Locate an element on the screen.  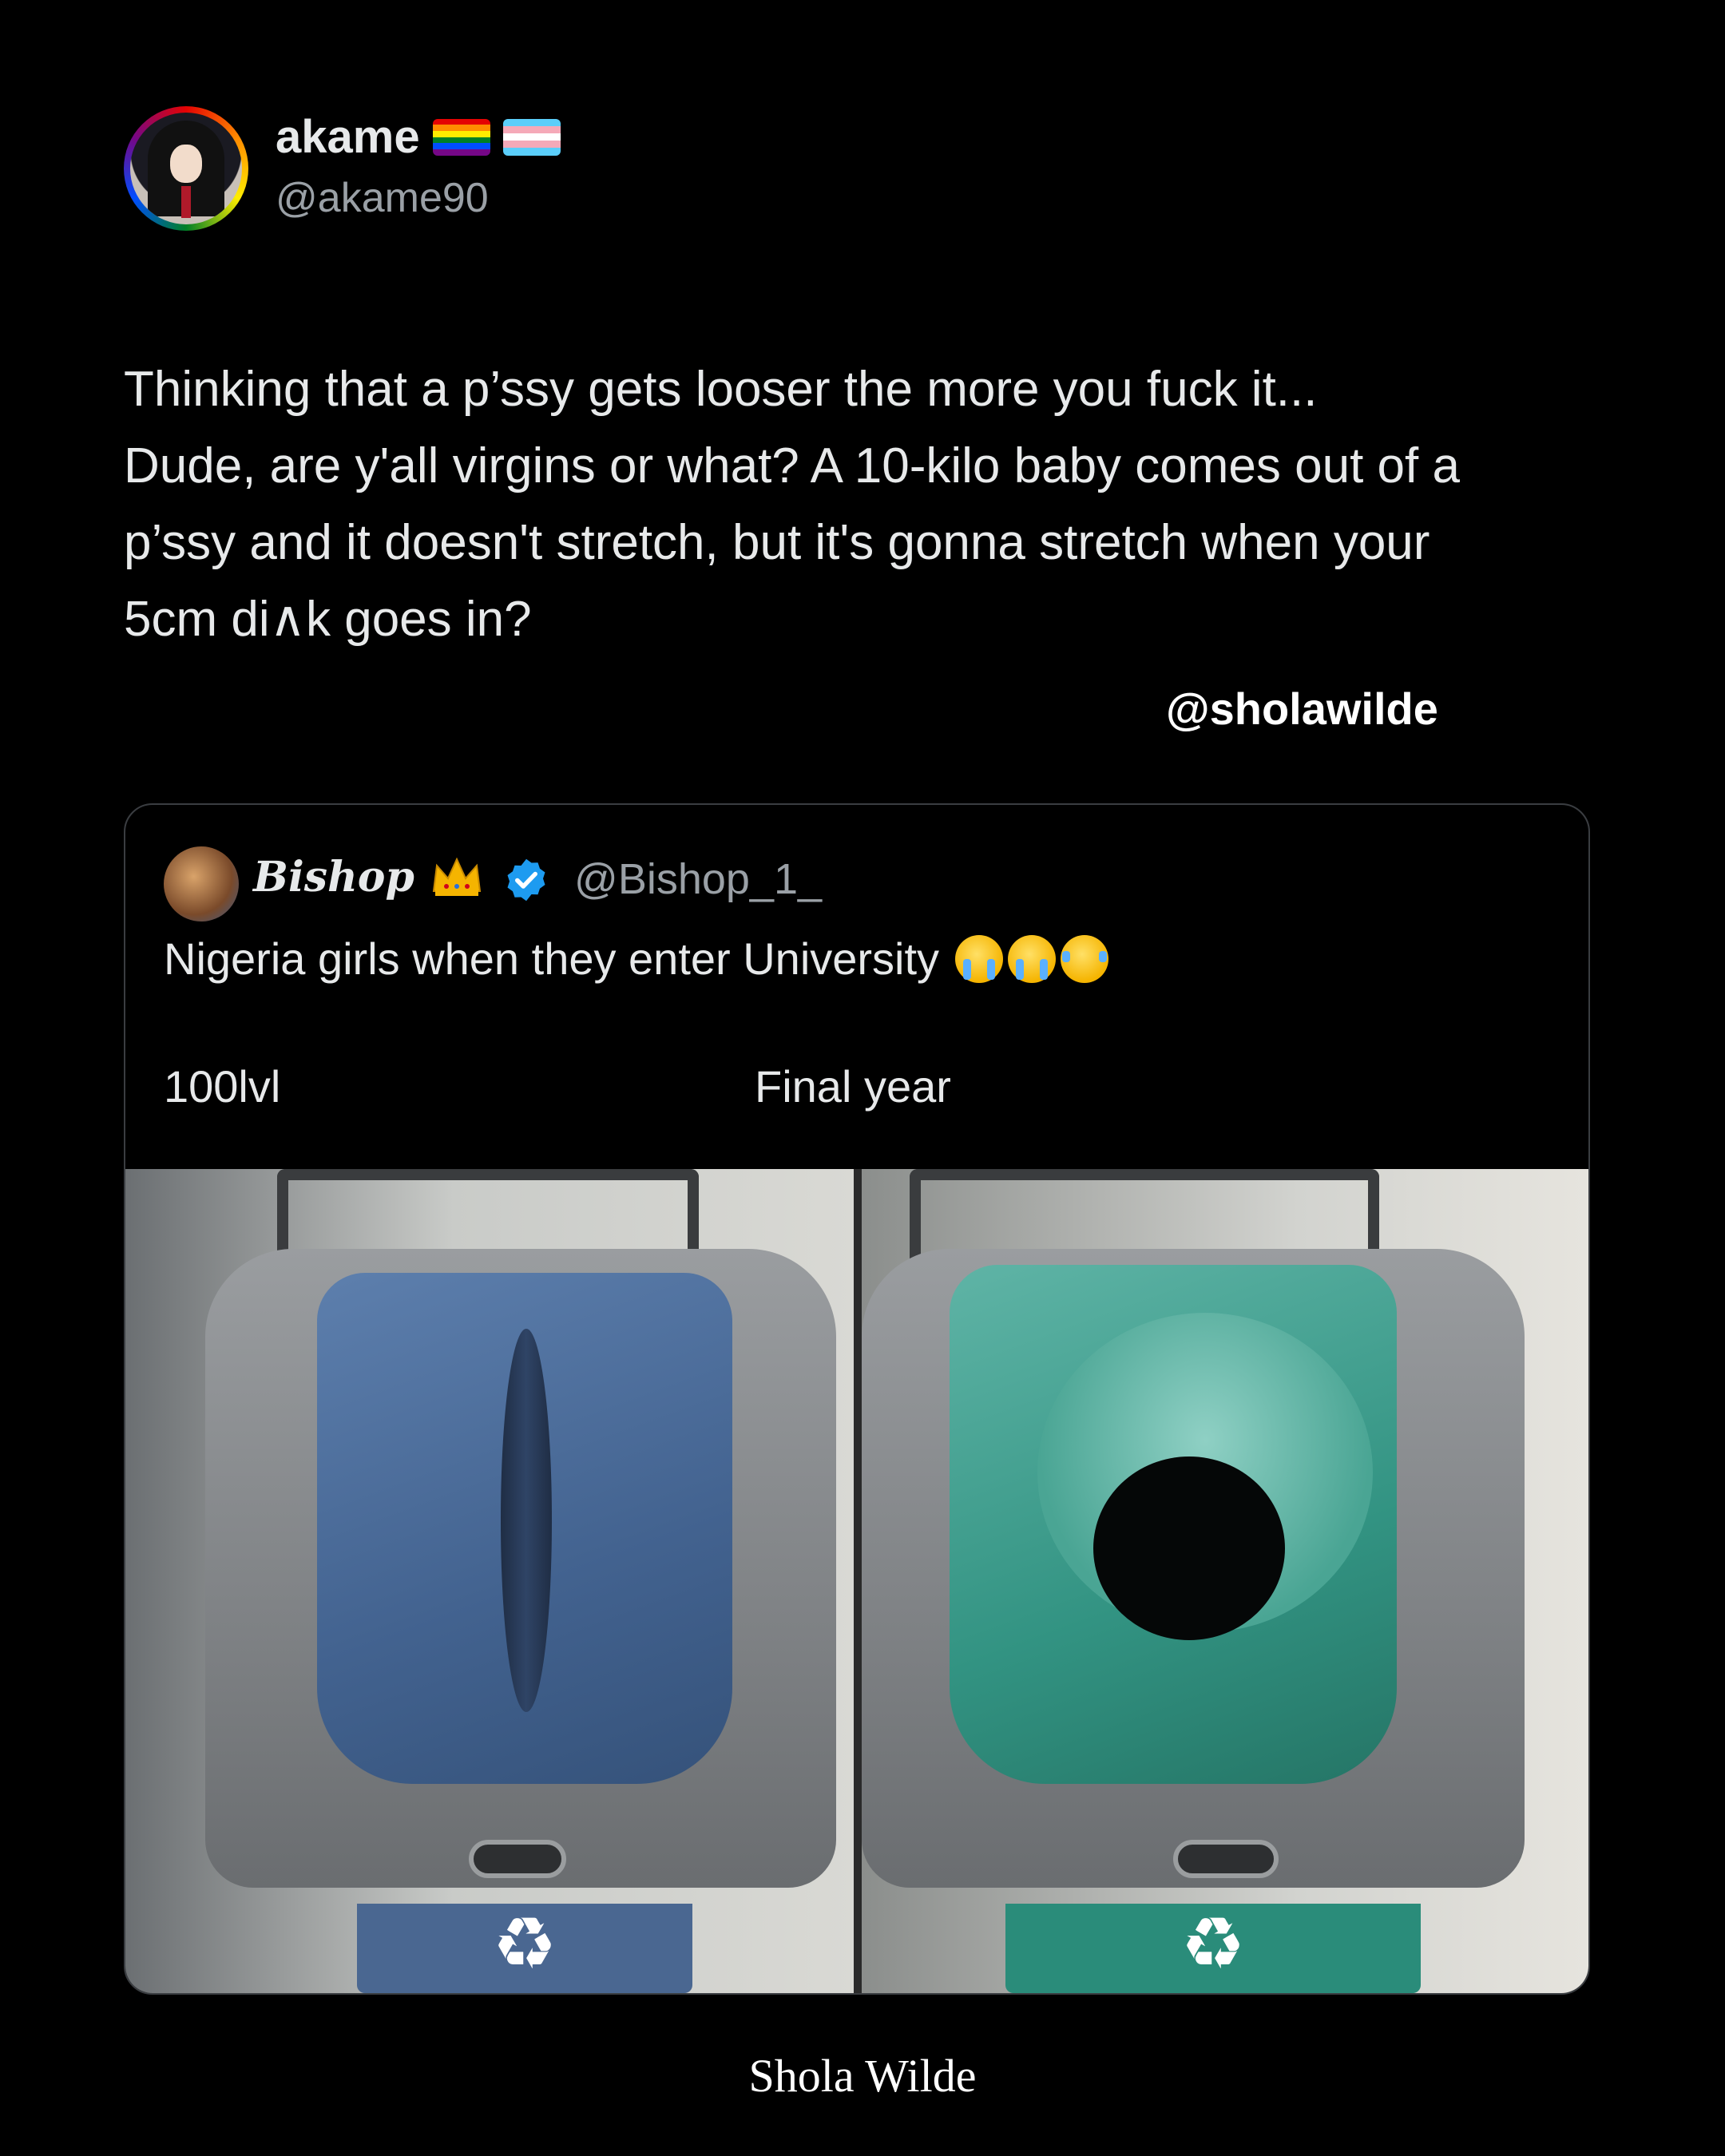
author-avatar is located at coordinates (186, 168).